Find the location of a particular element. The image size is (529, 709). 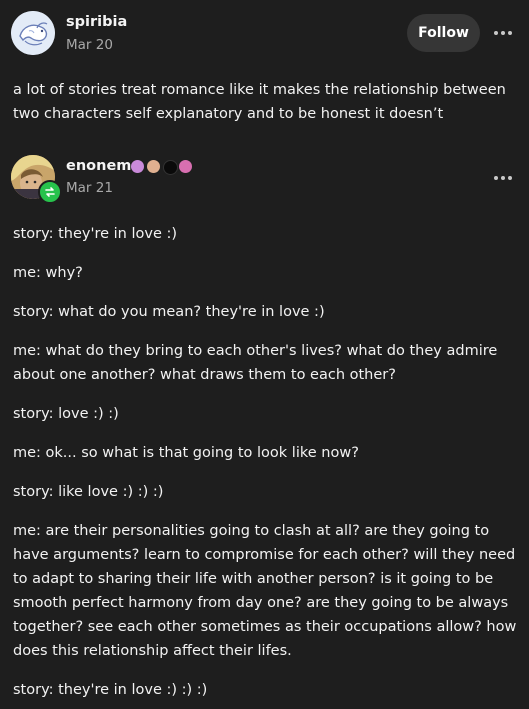

reblog-icon is located at coordinates (50, 192).